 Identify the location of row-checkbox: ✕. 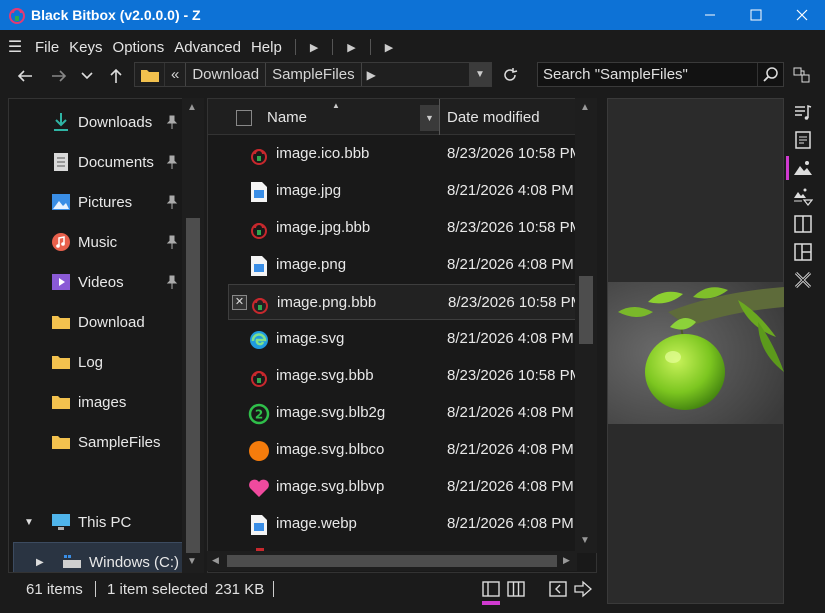
(239, 302).